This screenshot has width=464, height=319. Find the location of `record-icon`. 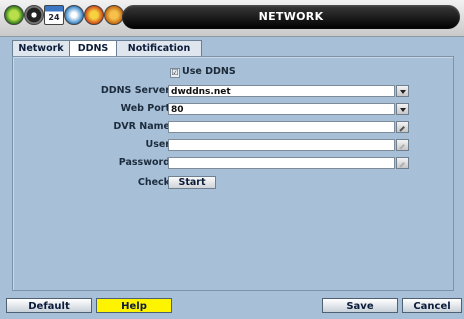

record-icon is located at coordinates (34, 15).